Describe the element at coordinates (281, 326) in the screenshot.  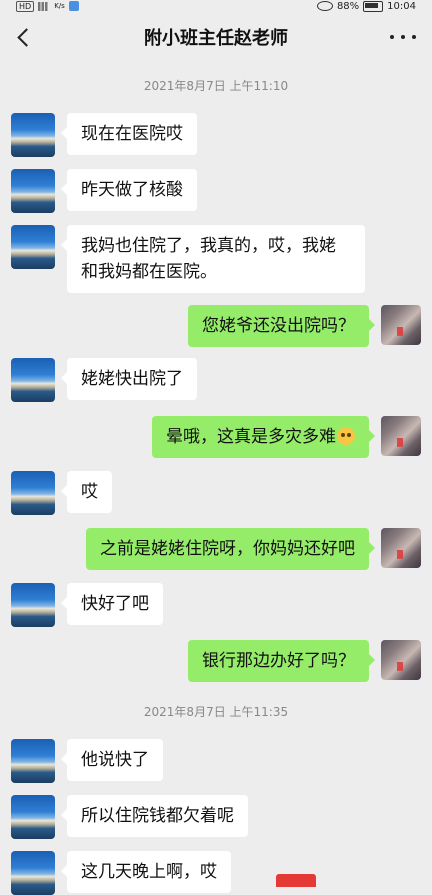
I see `message-bubble: 您姥爷还没出院吗？` at that location.